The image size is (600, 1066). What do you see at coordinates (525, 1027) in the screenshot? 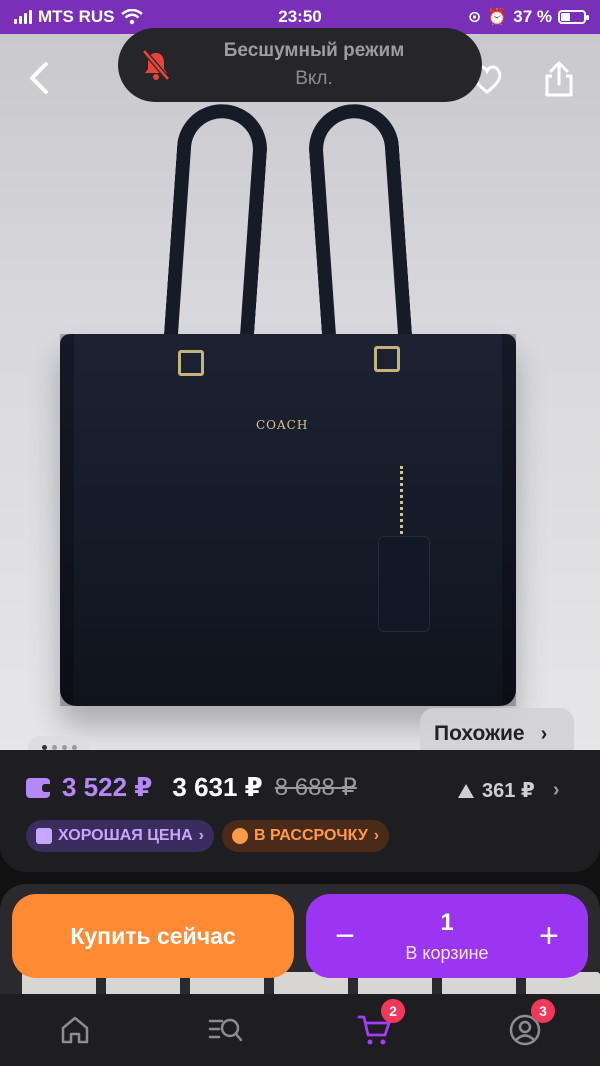
I see `tab-profile: 3` at bounding box center [525, 1027].